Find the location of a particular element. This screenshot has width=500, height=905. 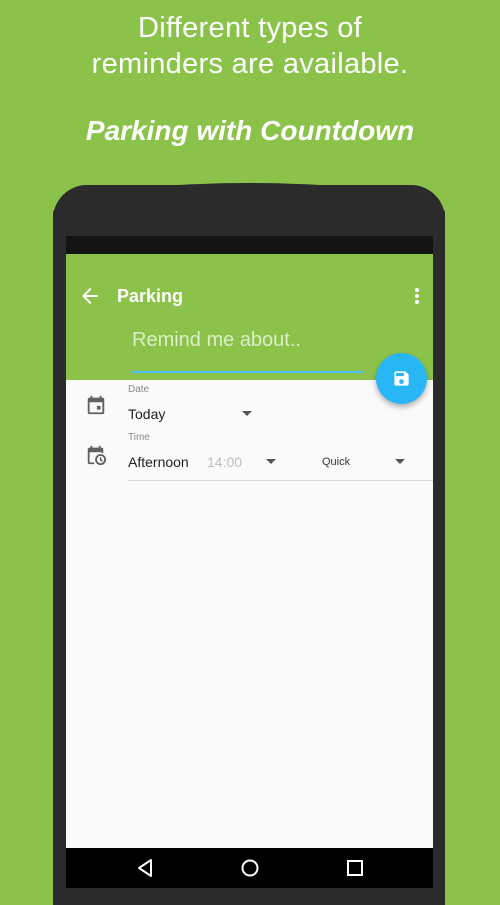

time-period-value: Afternoon is located at coordinates (158, 462).